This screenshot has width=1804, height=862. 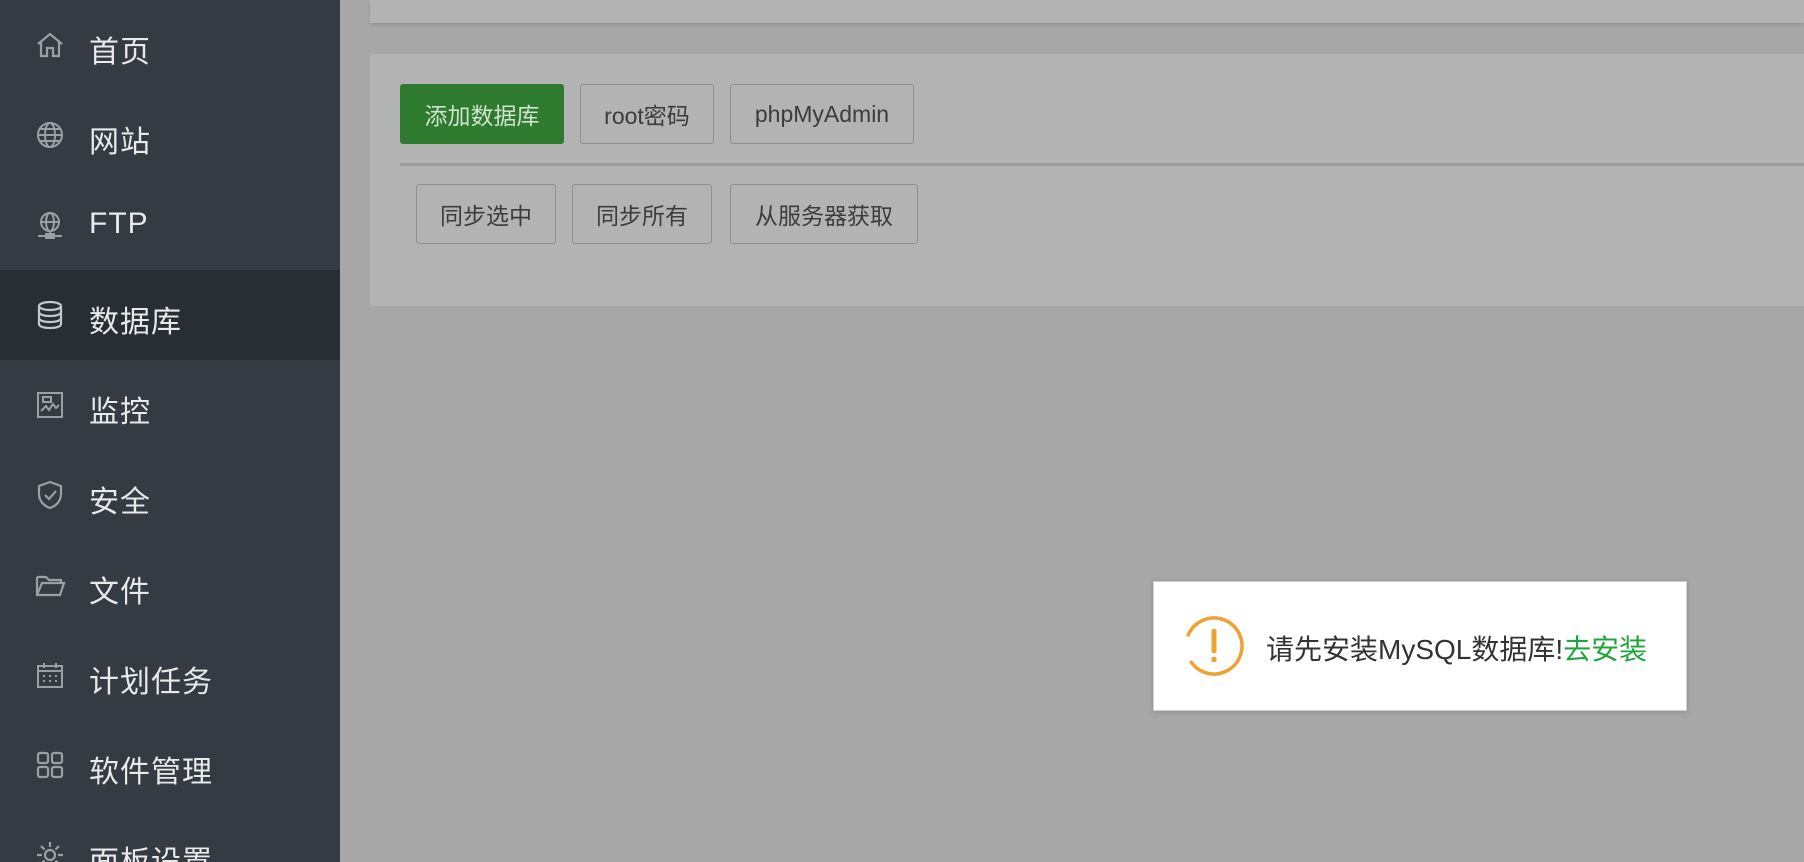 What do you see at coordinates (151, 849) in the screenshot?
I see `sidebar-item-label: 面板设置` at bounding box center [151, 849].